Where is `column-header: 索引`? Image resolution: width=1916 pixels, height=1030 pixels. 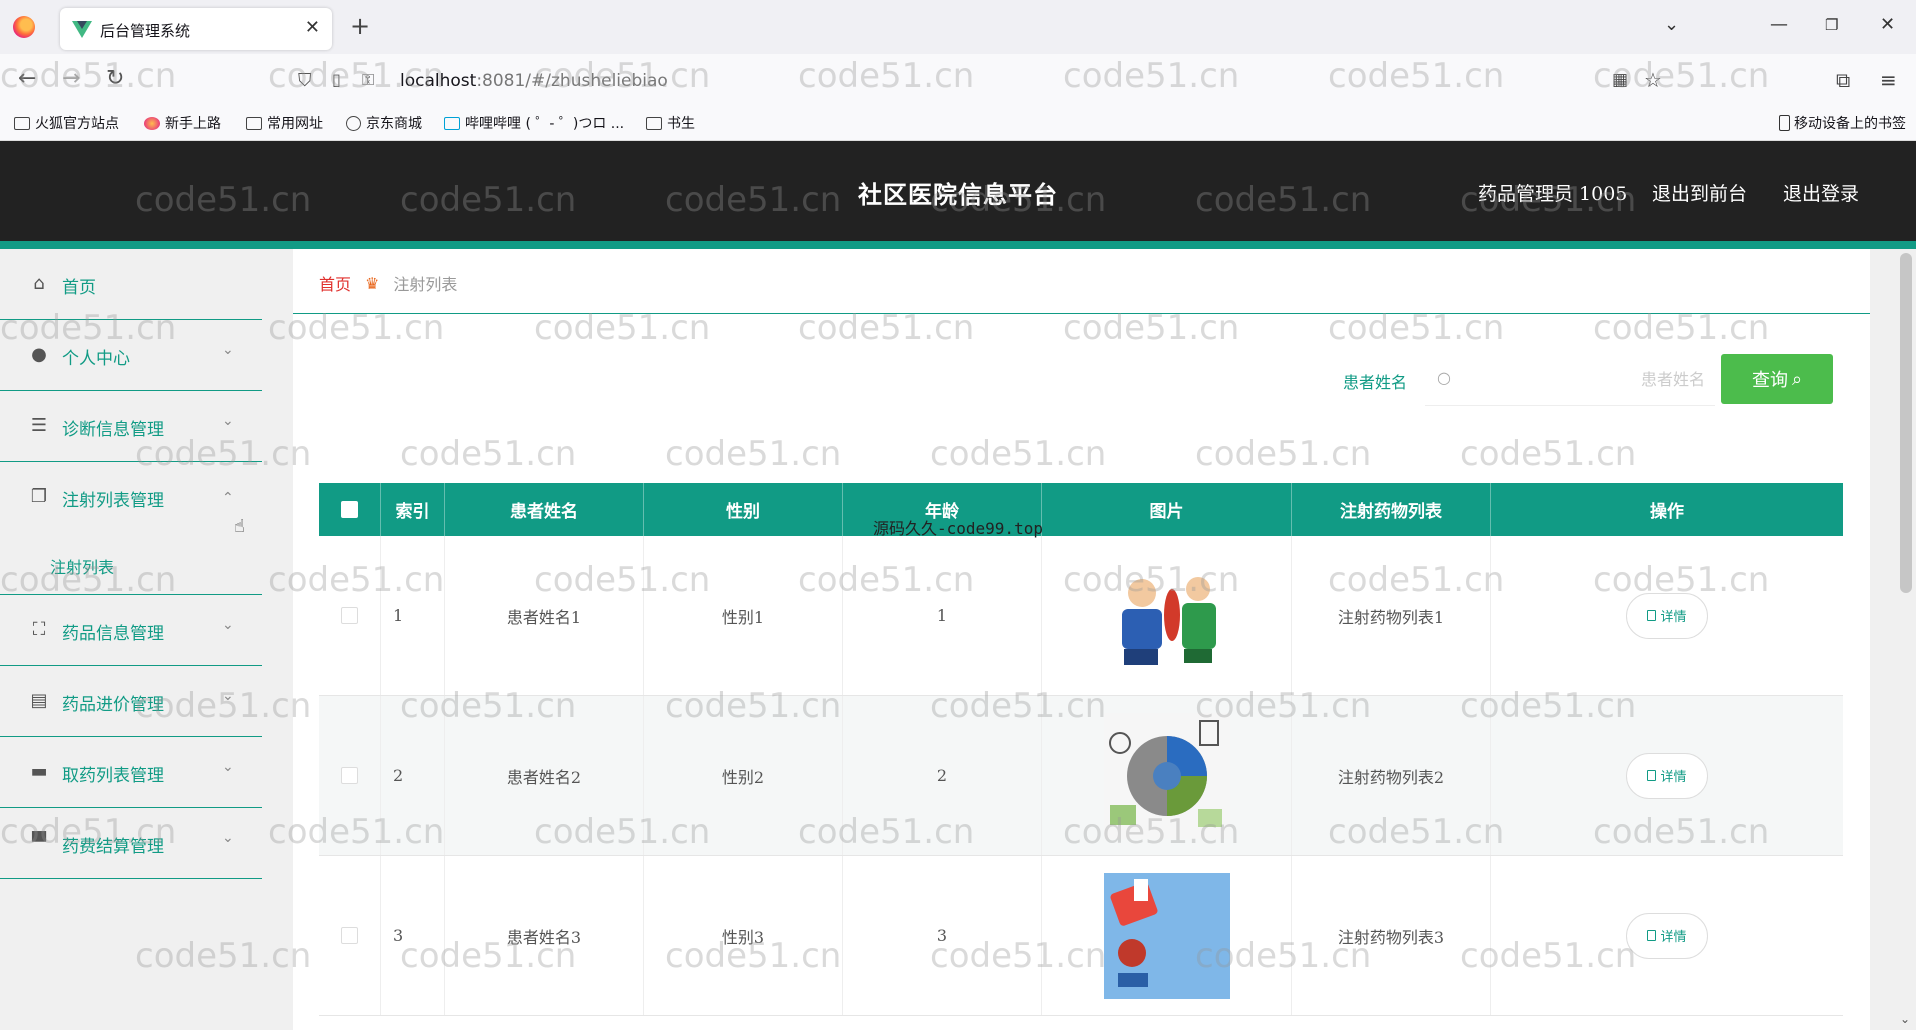
column-header: 索引 is located at coordinates (413, 509).